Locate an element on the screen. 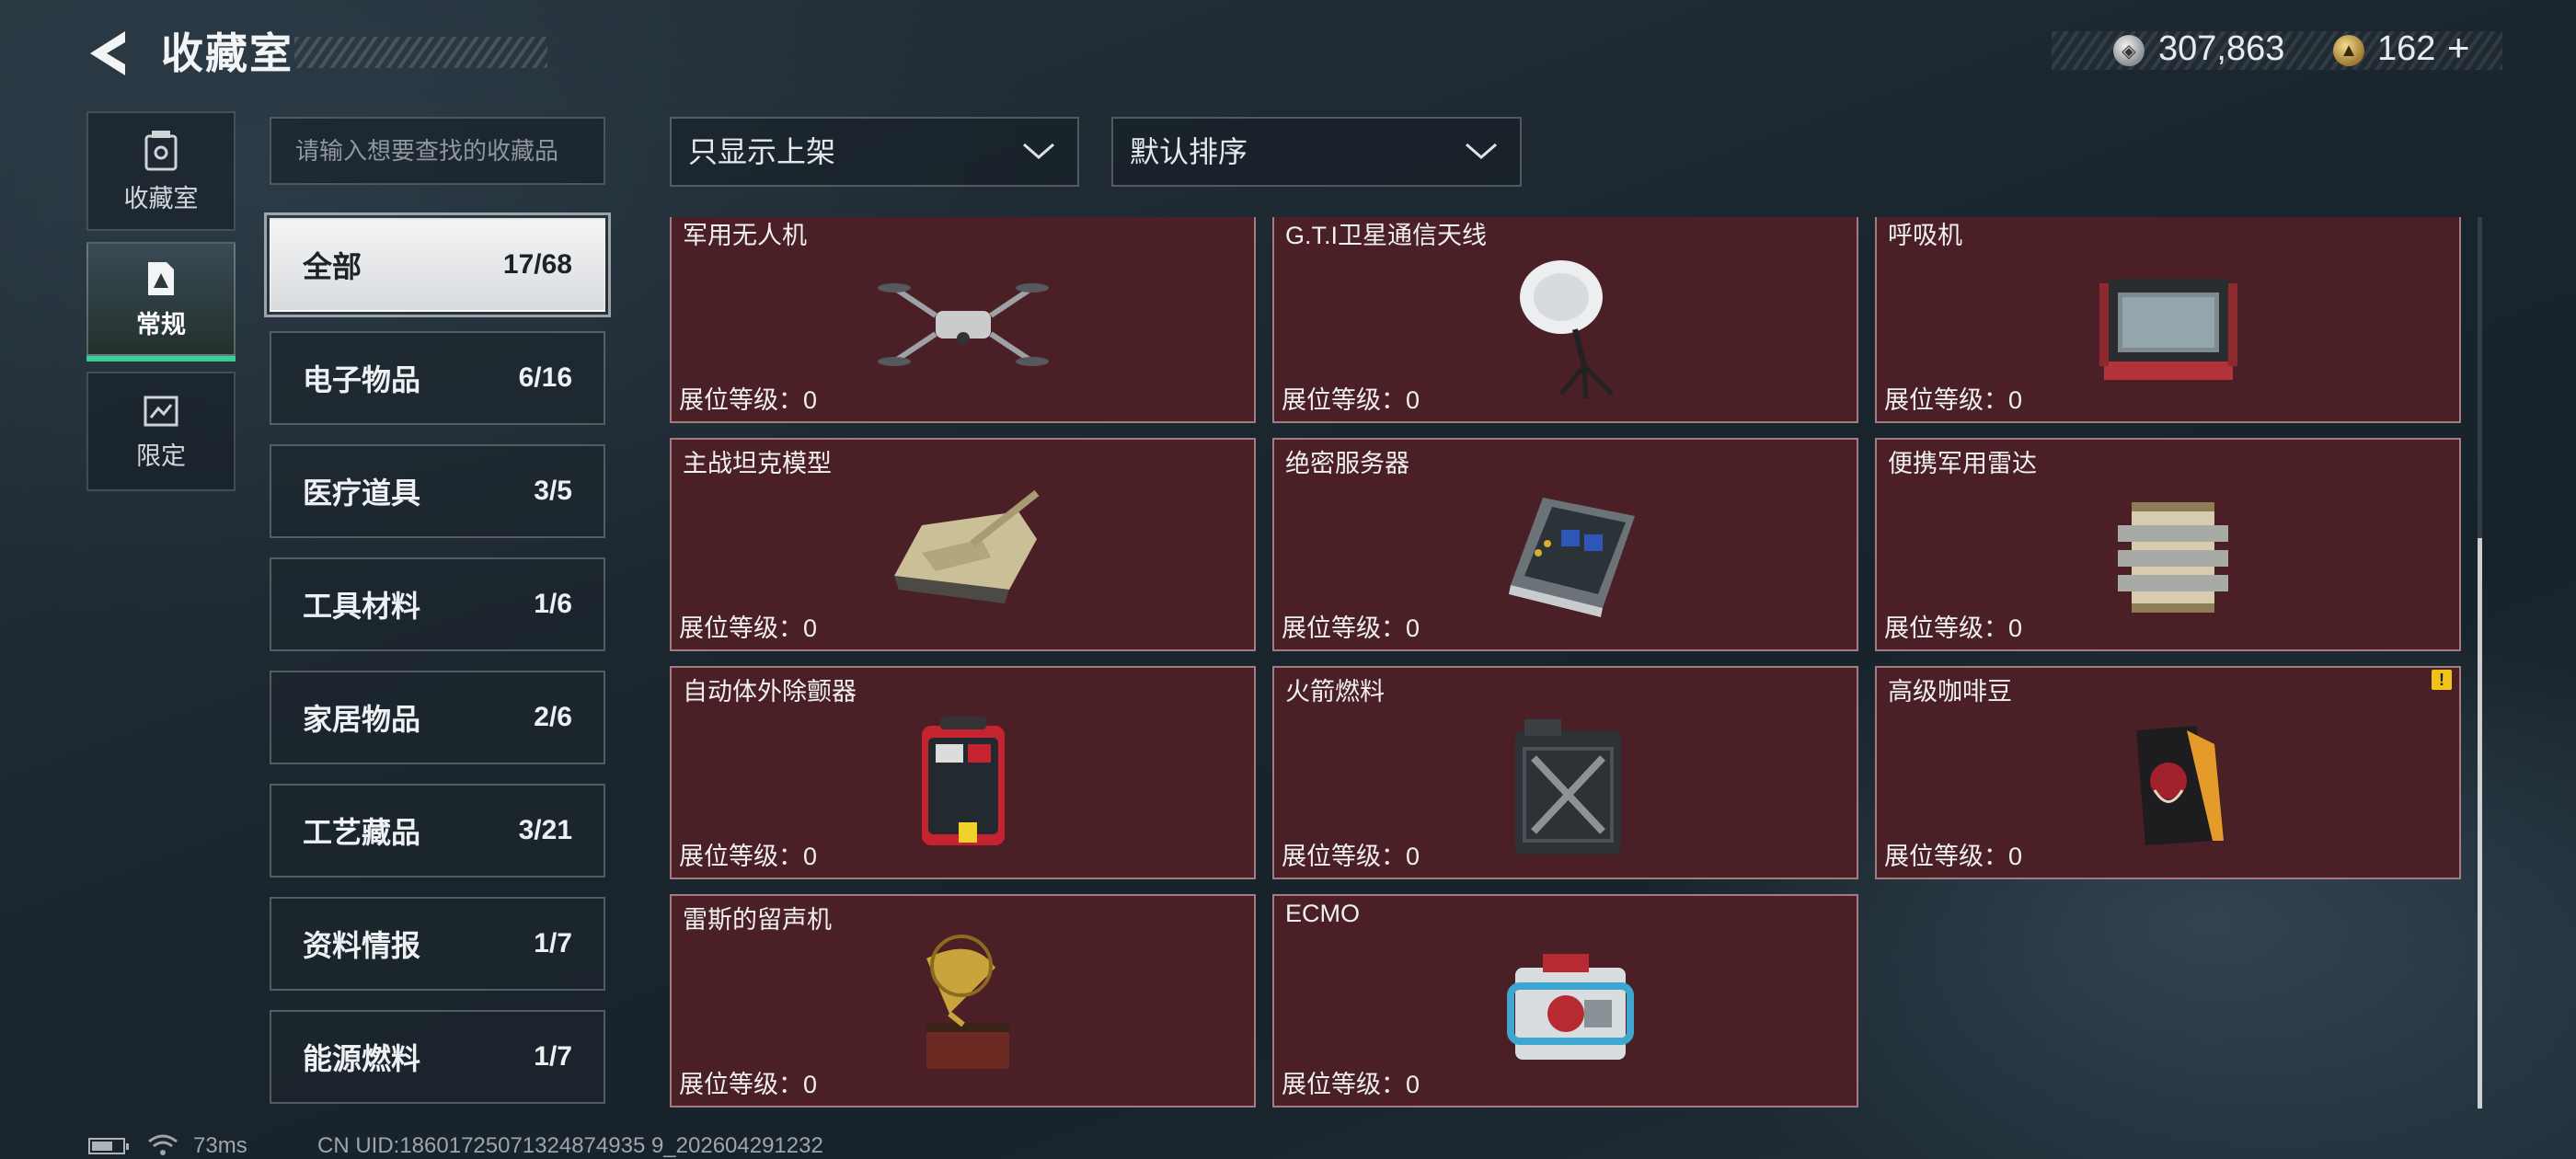  item-name: 自动体外除颤器 is located at coordinates (770, 692).